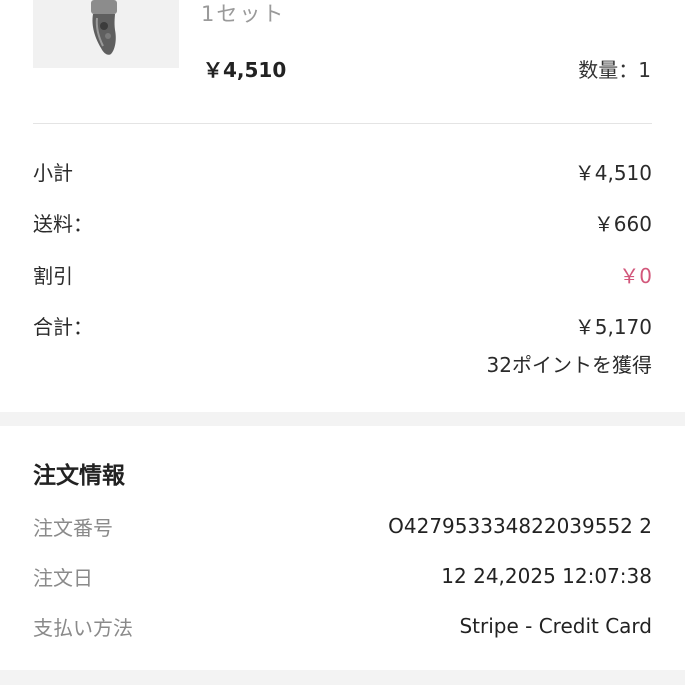 The image size is (685, 685). Describe the element at coordinates (79, 476) in the screenshot. I see `order-info-title: 注文情報` at that location.